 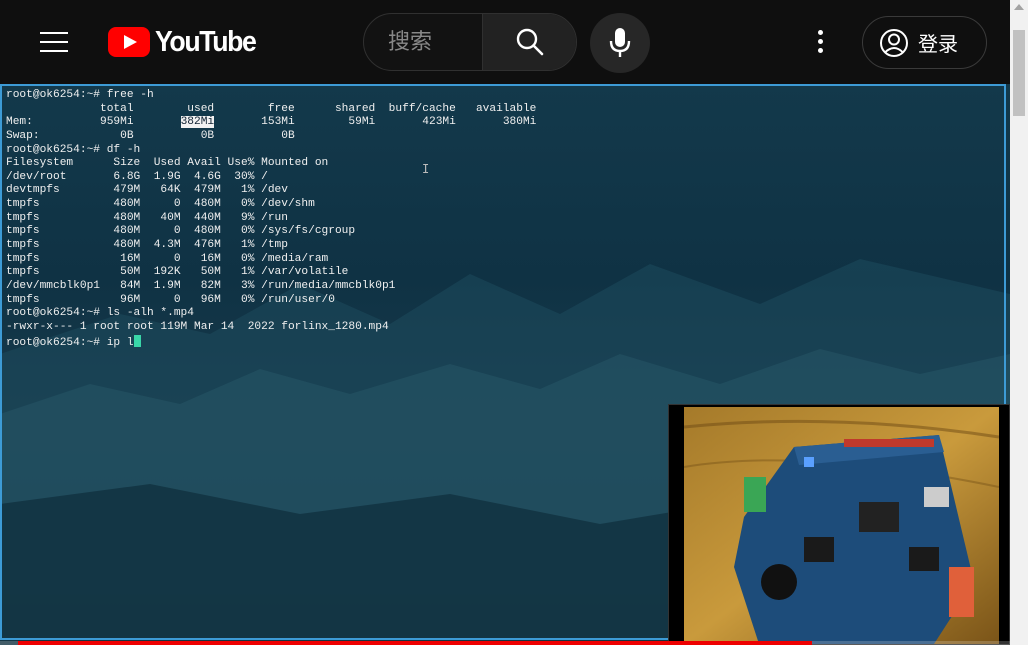 What do you see at coordinates (73, 149) in the screenshot?
I see `terminal-line: root@ok6254:~# df -h` at bounding box center [73, 149].